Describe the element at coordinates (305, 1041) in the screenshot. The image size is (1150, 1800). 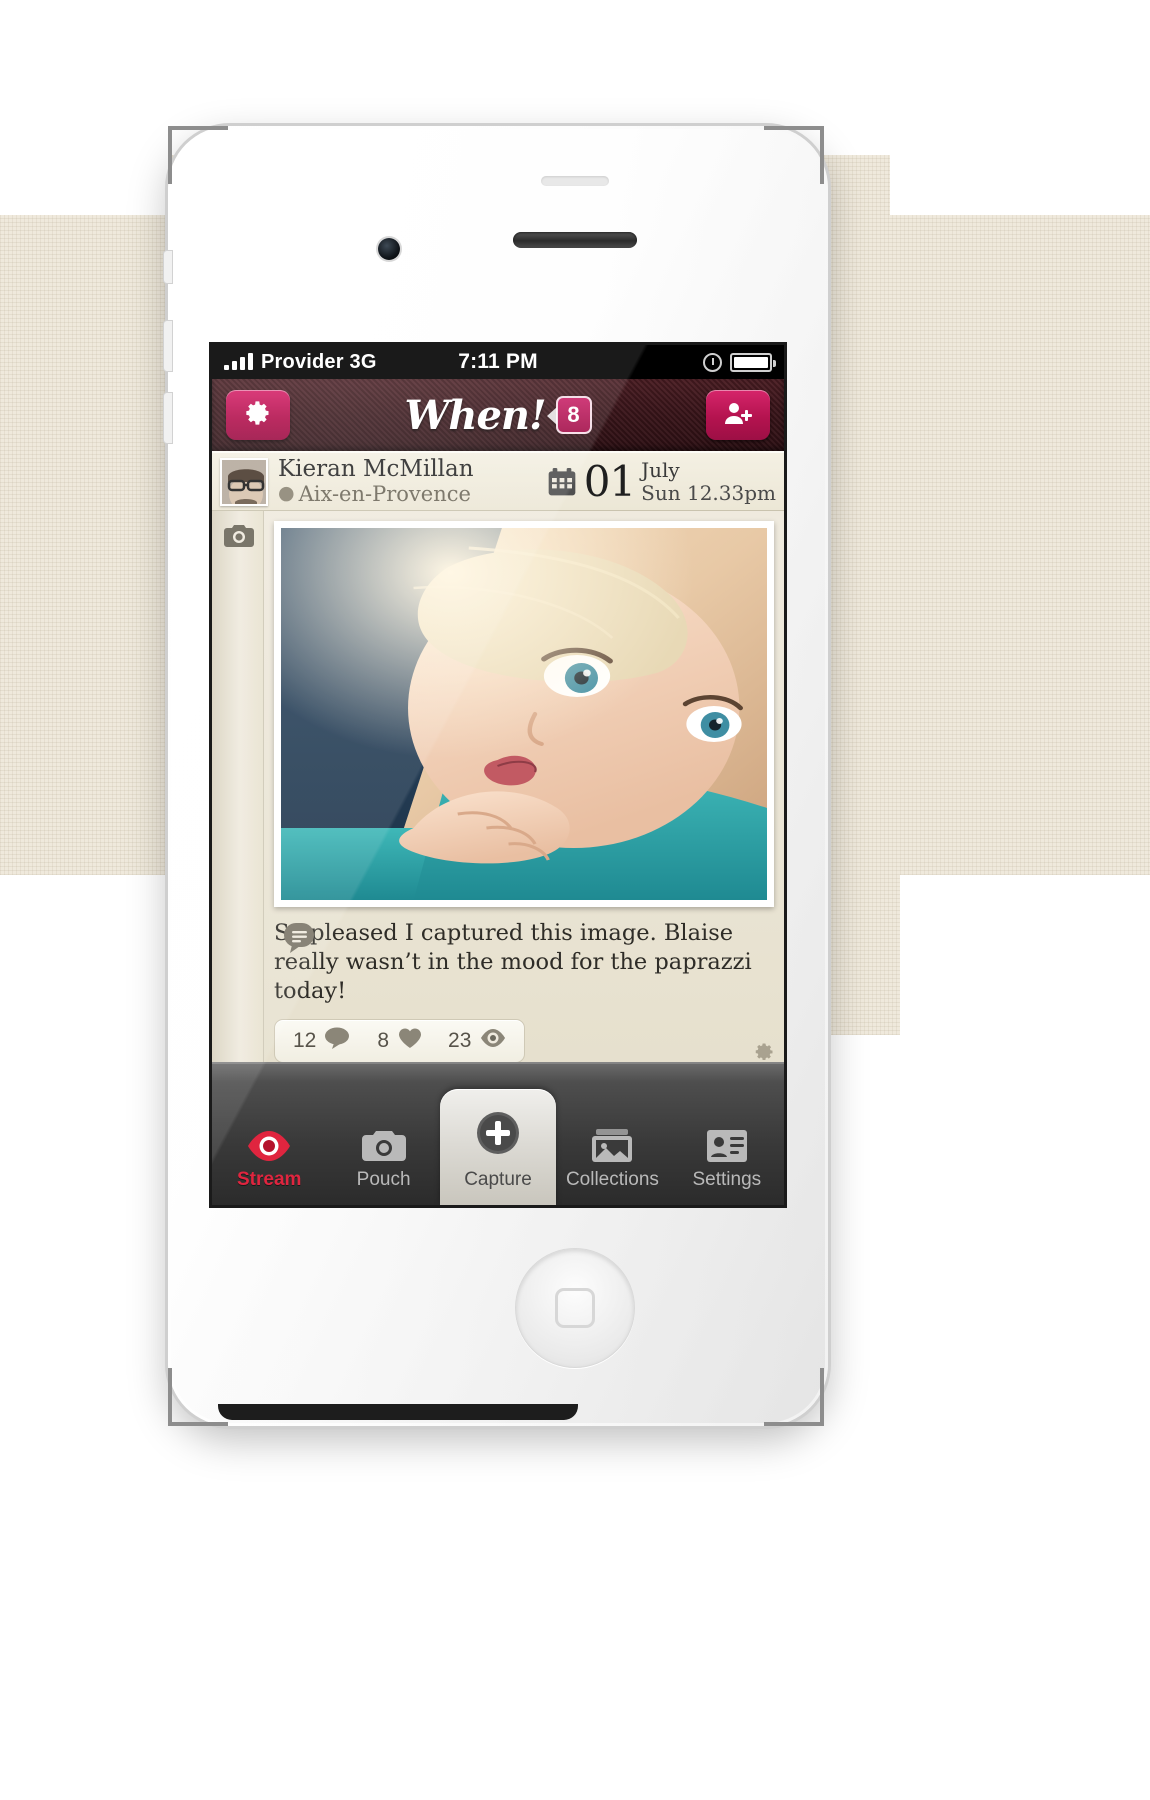
I see `stat-comments-value: 12` at that location.